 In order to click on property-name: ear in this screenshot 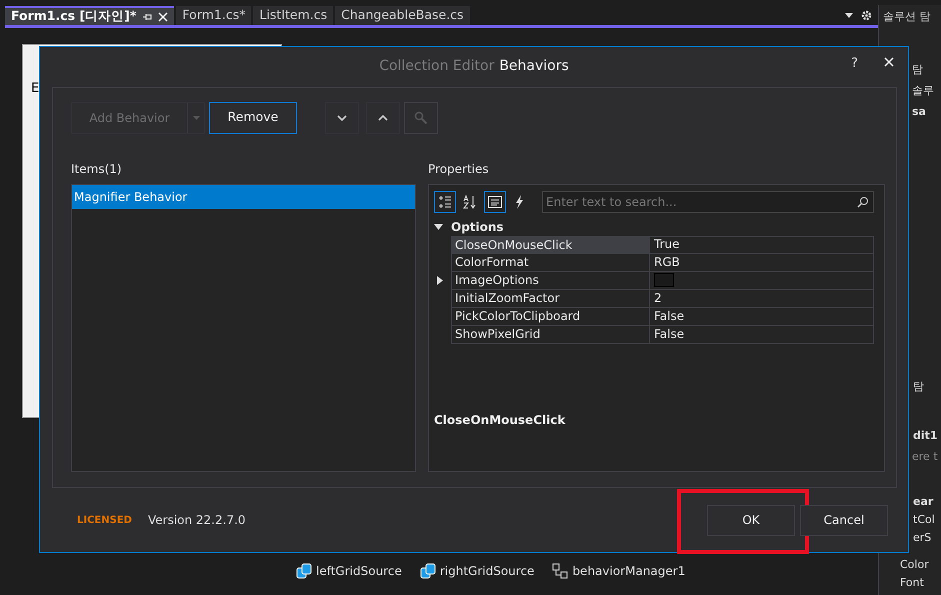, I will do `click(923, 501)`.